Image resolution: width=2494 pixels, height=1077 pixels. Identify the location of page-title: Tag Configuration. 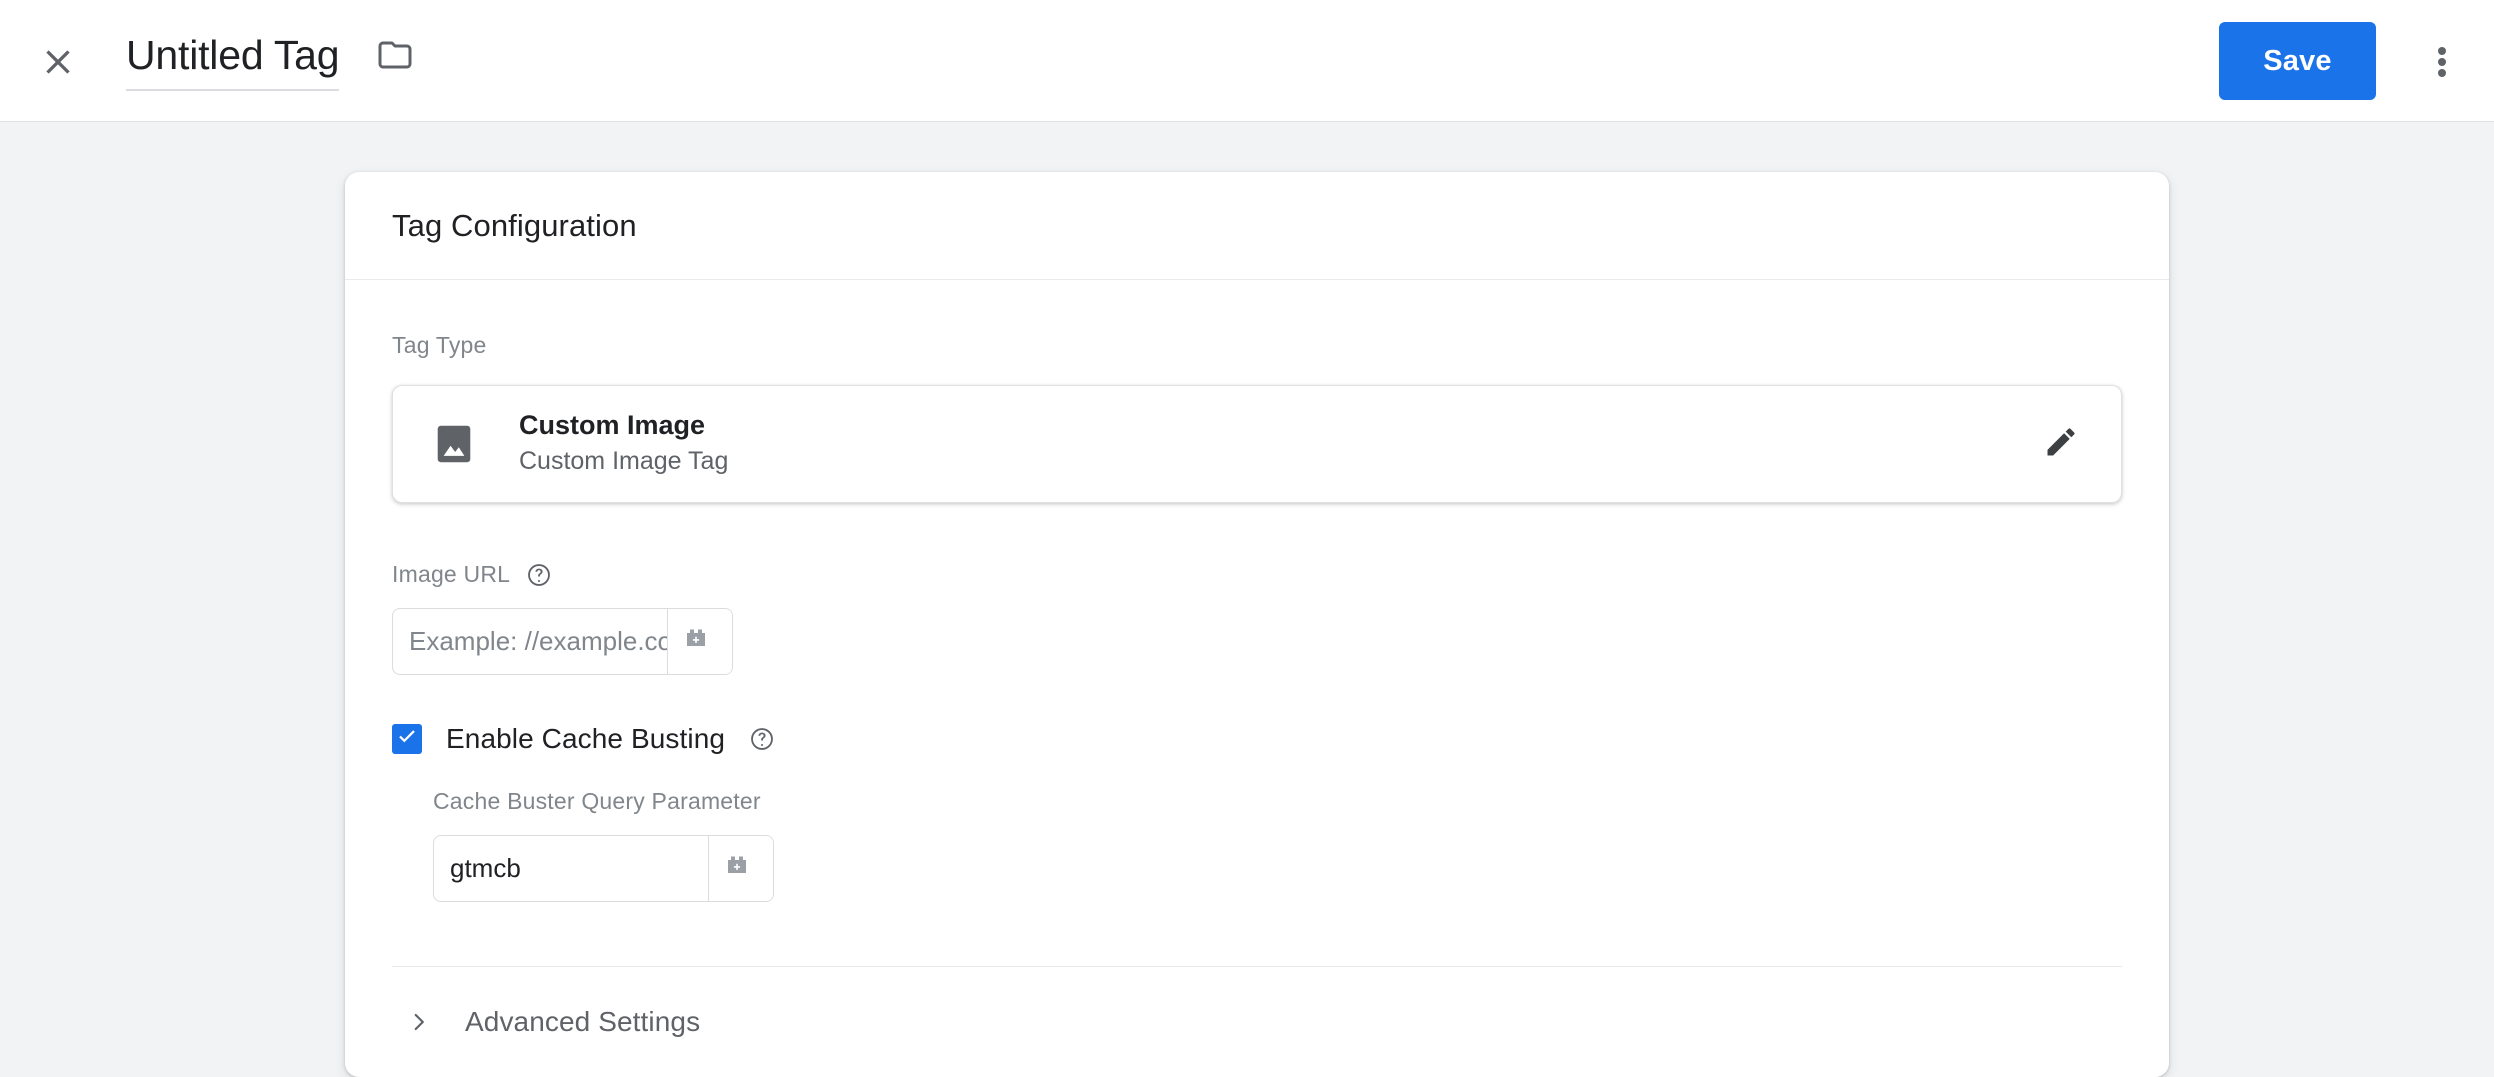
(514, 225).